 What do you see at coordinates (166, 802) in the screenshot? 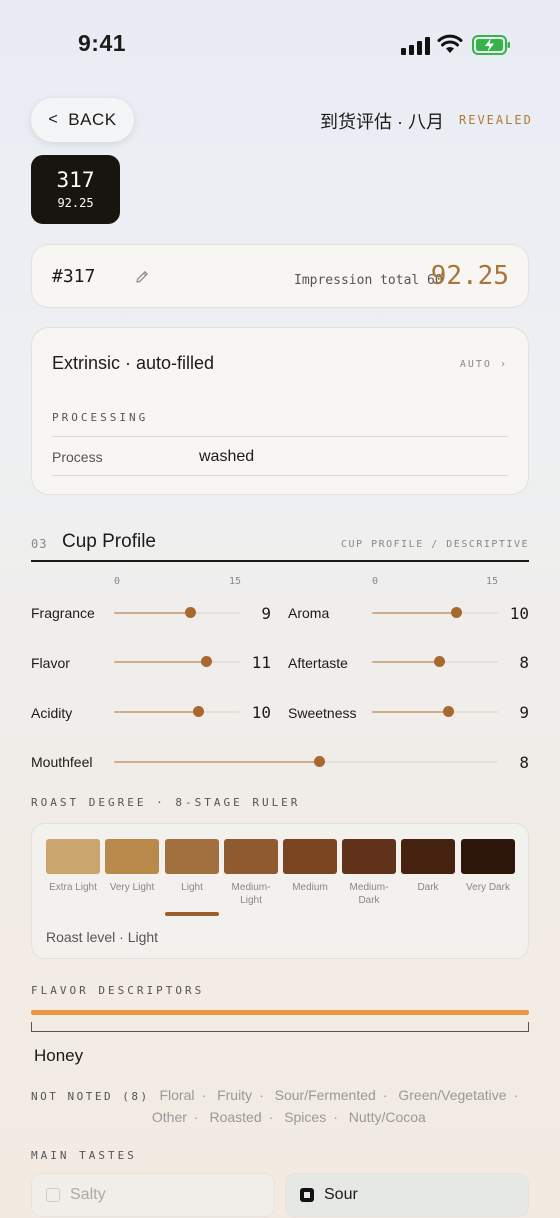
I see `roast-heading: ROAST DEGREE · 8-STAGE RULER` at bounding box center [166, 802].